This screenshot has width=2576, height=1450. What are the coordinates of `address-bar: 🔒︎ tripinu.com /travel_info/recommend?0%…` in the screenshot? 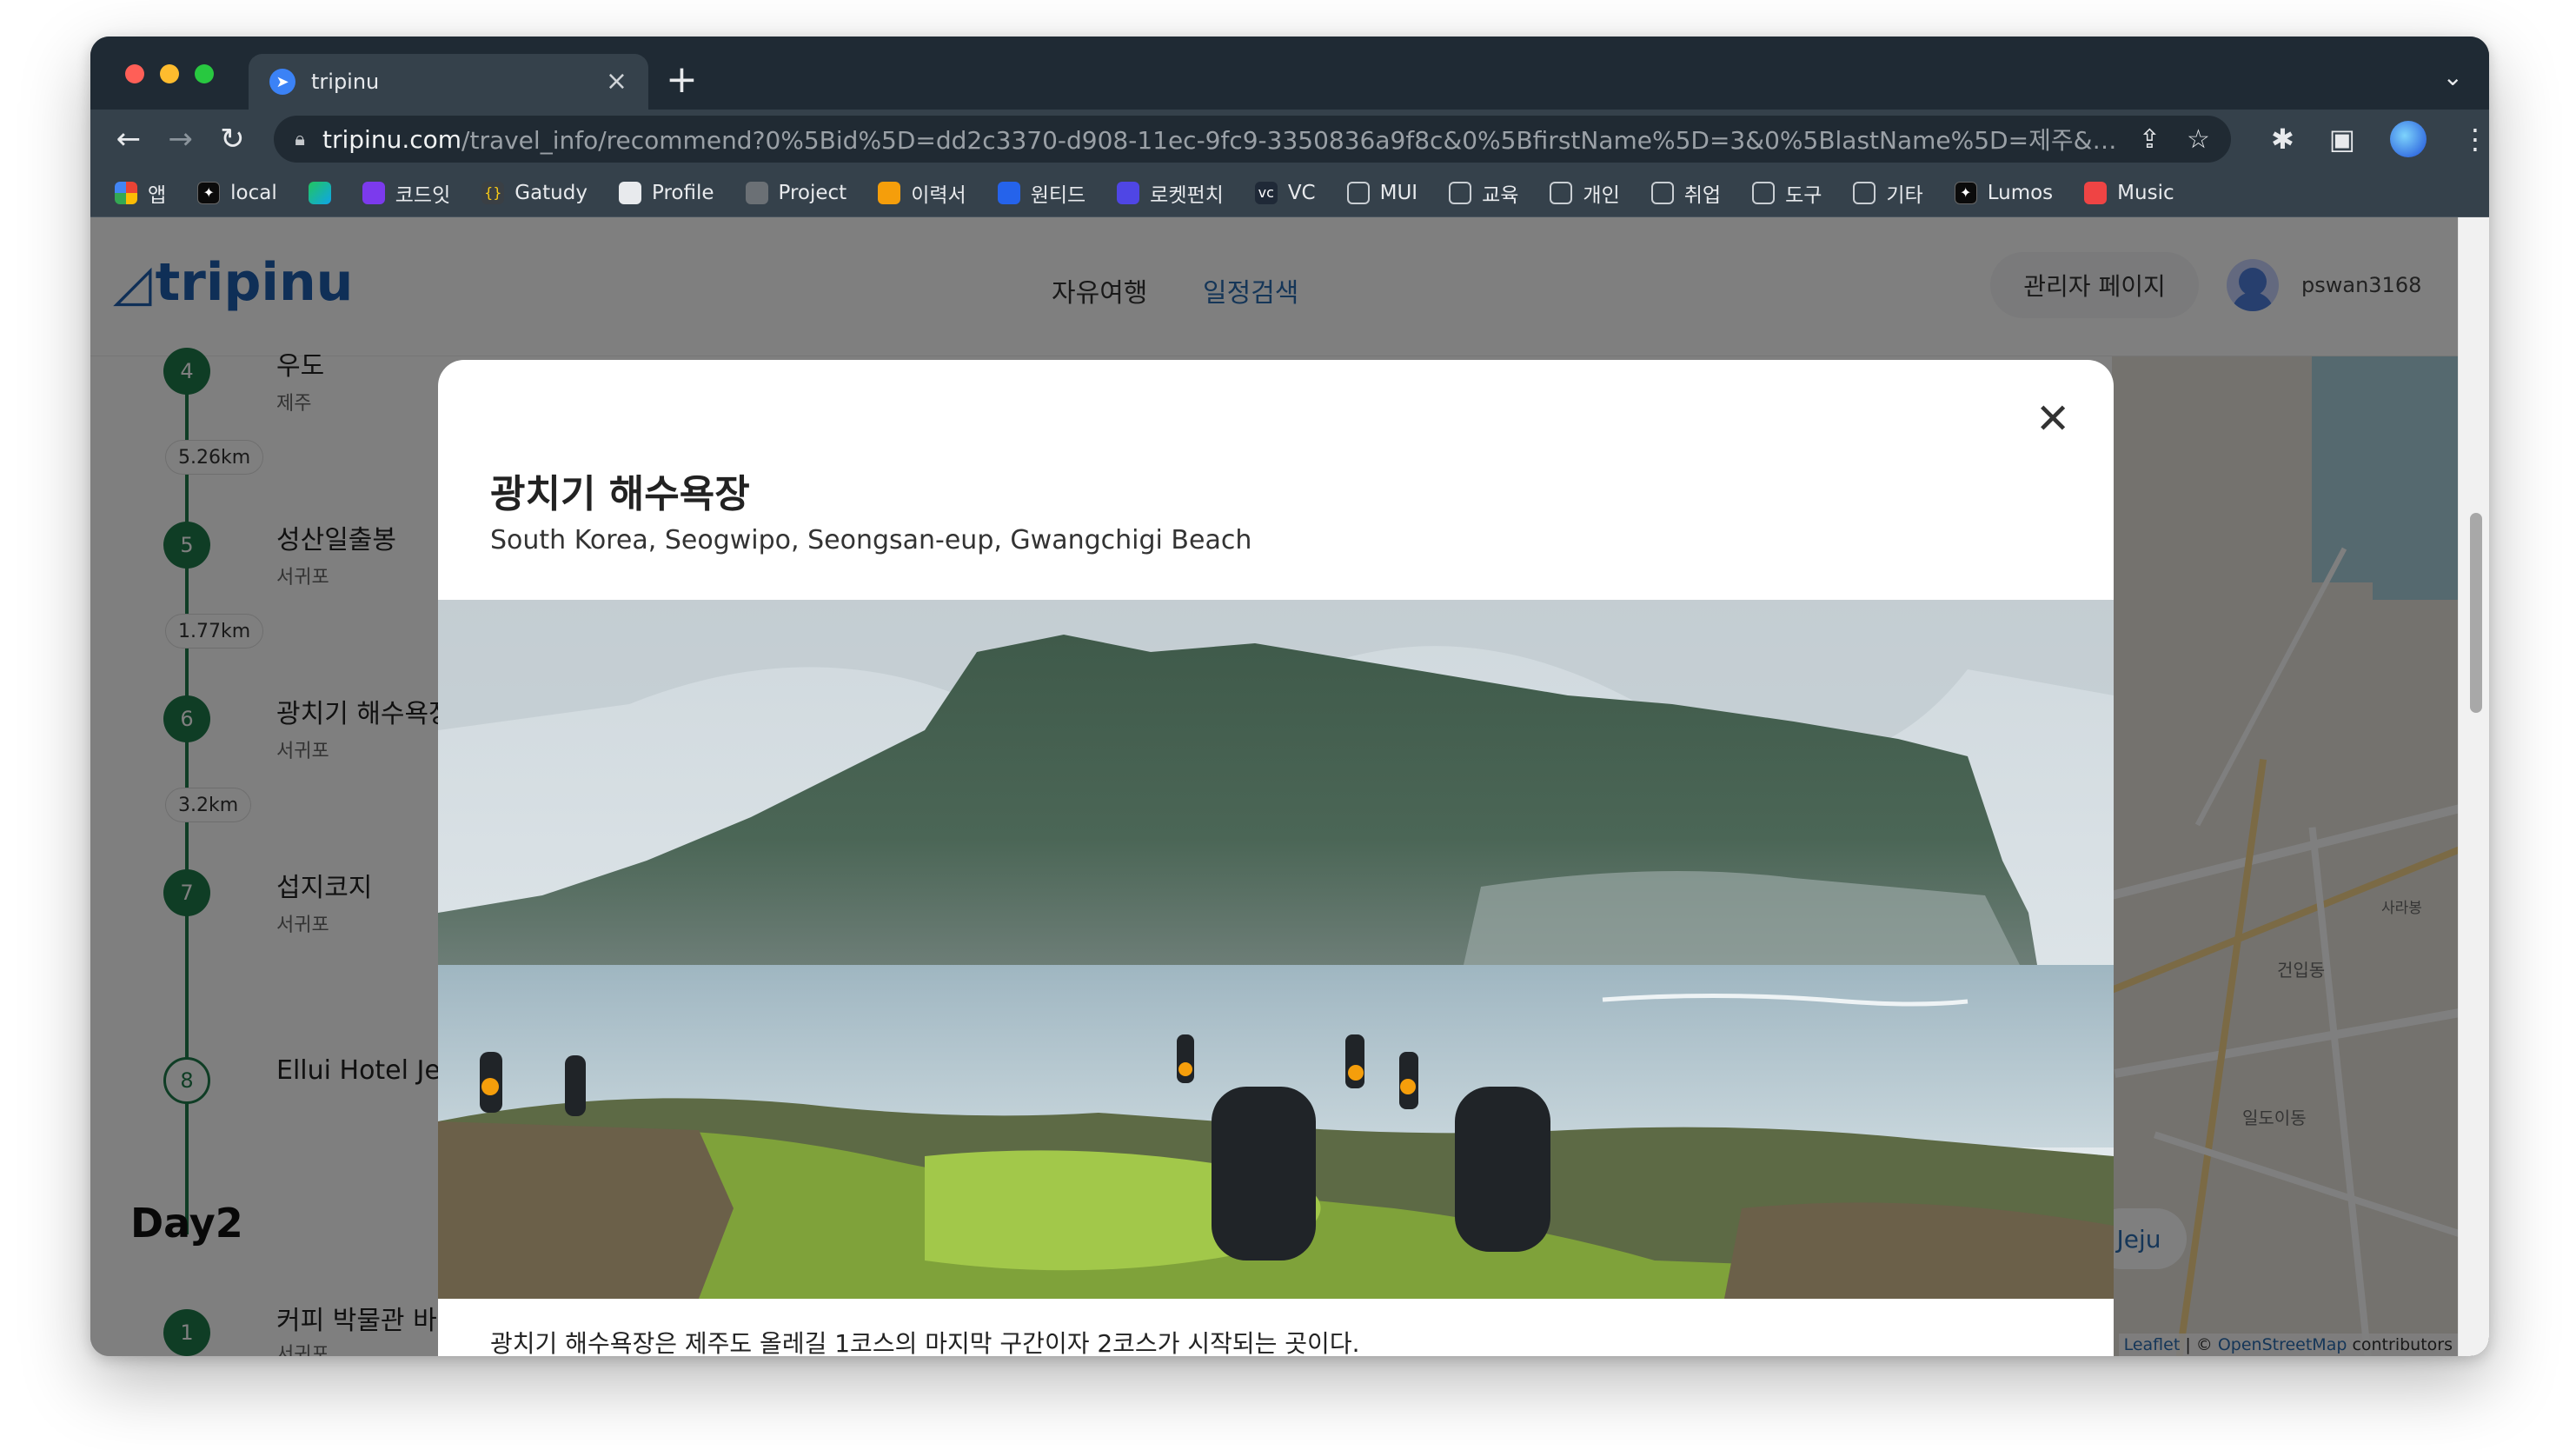 It's located at (1253, 140).